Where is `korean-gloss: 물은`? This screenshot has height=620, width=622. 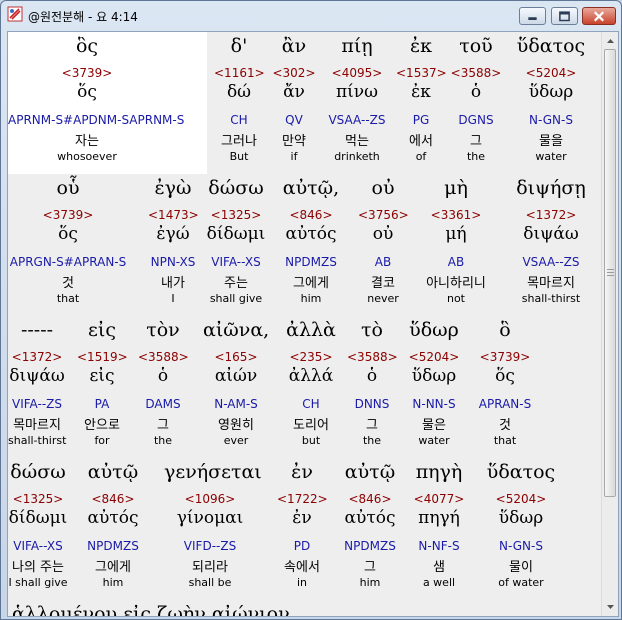
korean-gloss: 물은 is located at coordinates (434, 425).